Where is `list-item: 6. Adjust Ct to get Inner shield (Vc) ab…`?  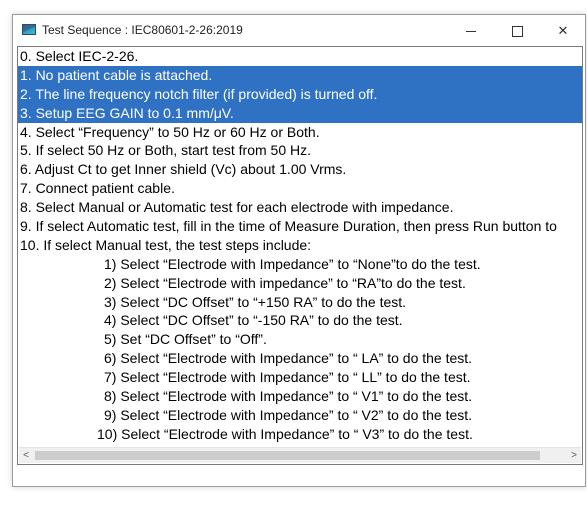 list-item: 6. Adjust Ct to get Inner shield (Vc) ab… is located at coordinates (300, 169).